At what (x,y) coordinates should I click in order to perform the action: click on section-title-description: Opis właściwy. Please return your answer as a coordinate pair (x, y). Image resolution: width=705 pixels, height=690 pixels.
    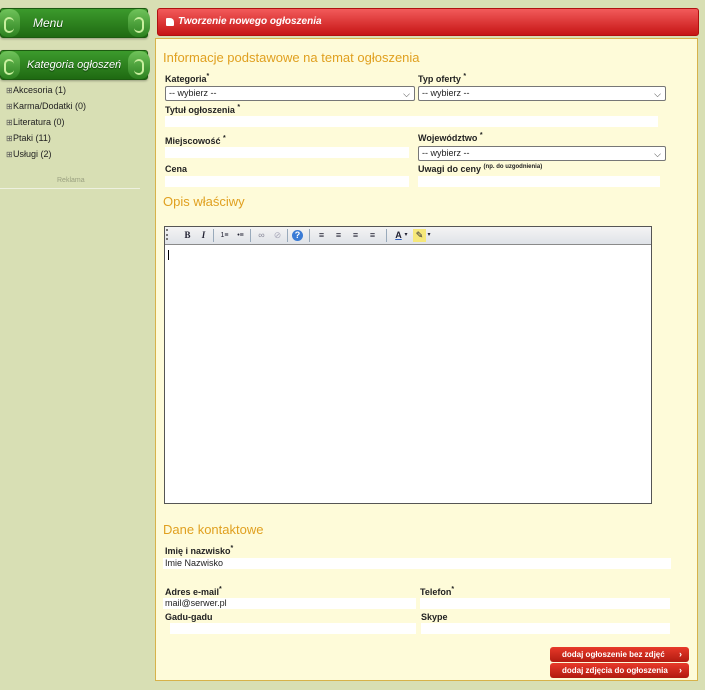
    Looking at the image, I should click on (204, 201).